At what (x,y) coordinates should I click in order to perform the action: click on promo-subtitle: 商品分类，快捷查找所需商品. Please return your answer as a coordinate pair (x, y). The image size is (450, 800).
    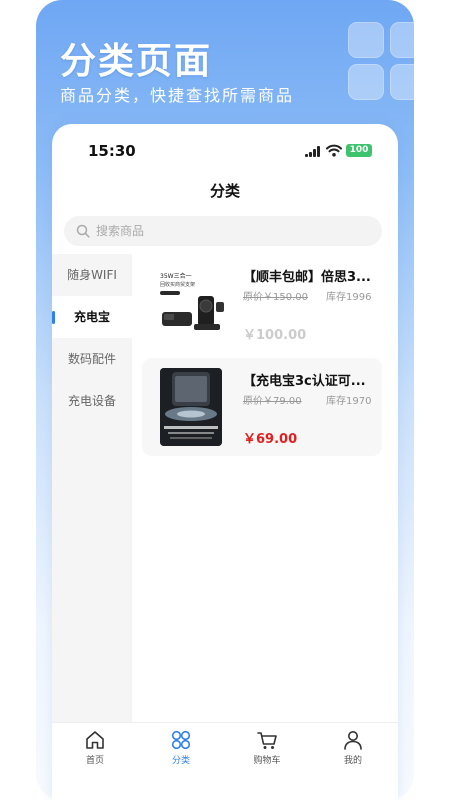
    Looking at the image, I should click on (177, 95).